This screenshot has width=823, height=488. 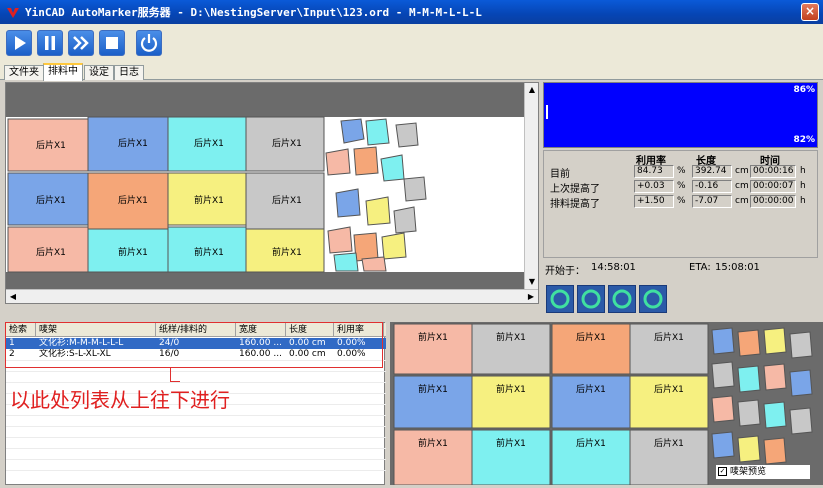 I want to click on graph-bottom-label: 82%, so click(x=804, y=140).